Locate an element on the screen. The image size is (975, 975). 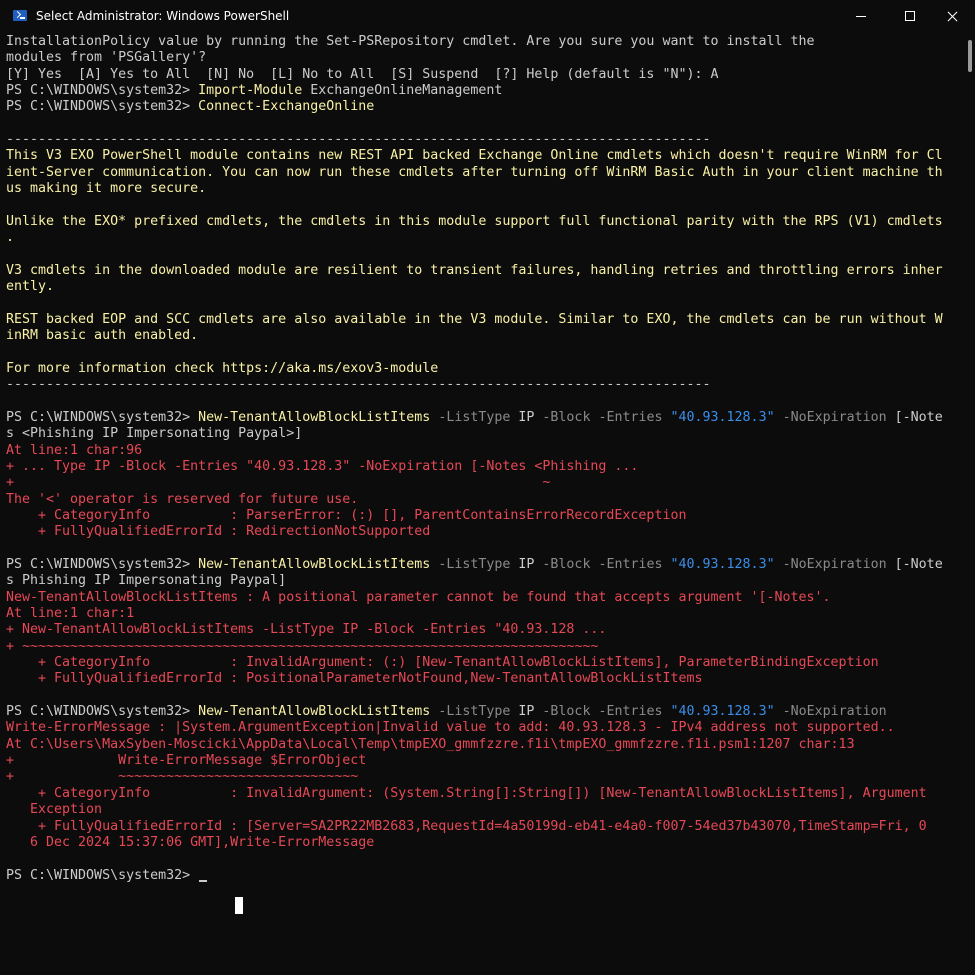
console-line: Exception is located at coordinates (485, 810).